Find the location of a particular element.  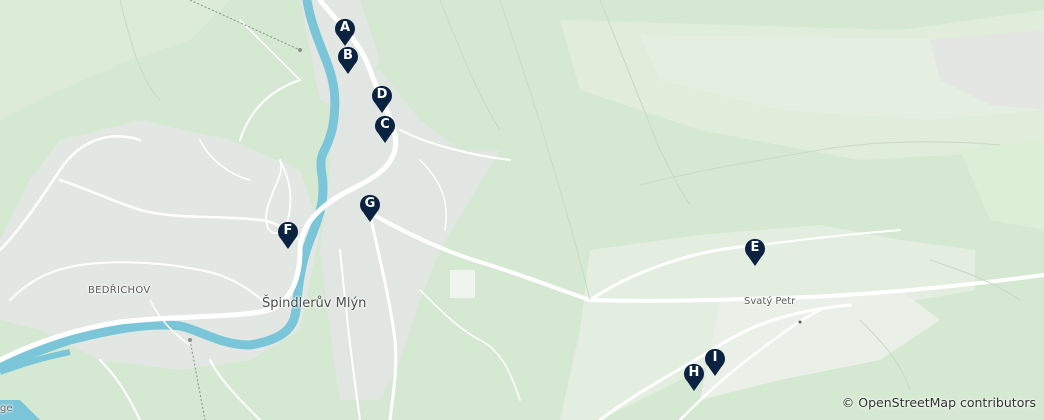

marker-letter: C is located at coordinates (385, 124).